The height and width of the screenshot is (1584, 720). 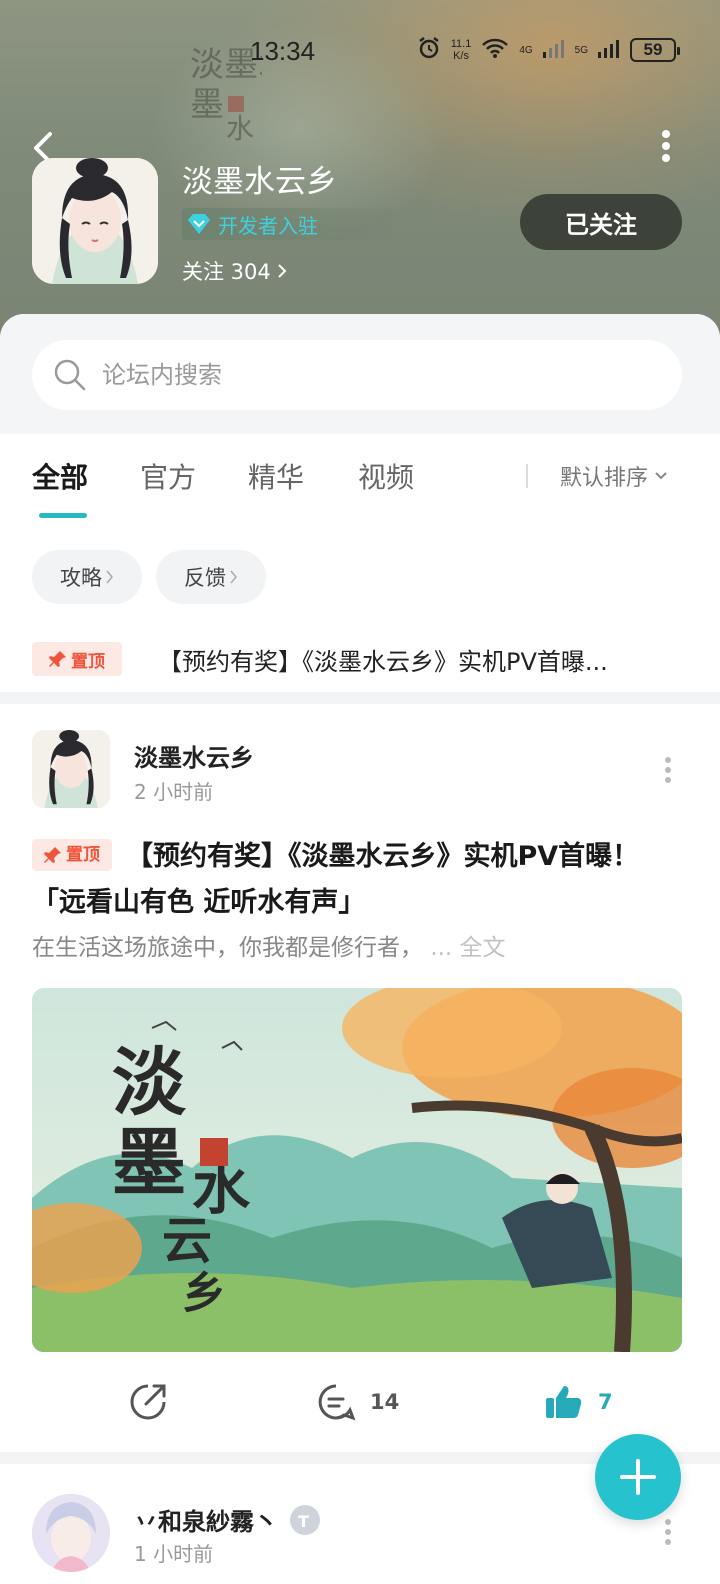 I want to click on post-author-name: 淡墨水云乡, so click(x=194, y=755).